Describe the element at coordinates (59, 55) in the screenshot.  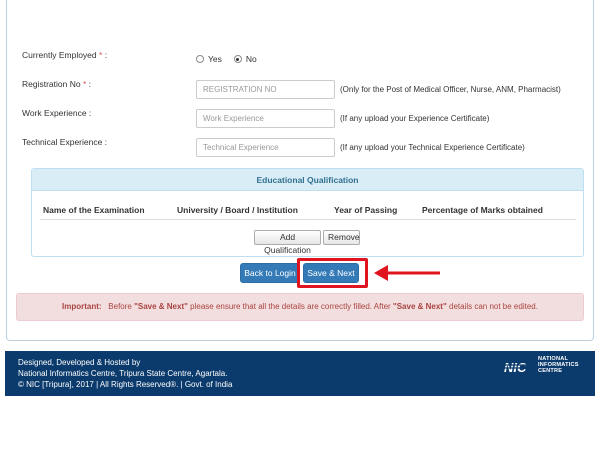
I see `employed-label-text: Currently Employed` at that location.